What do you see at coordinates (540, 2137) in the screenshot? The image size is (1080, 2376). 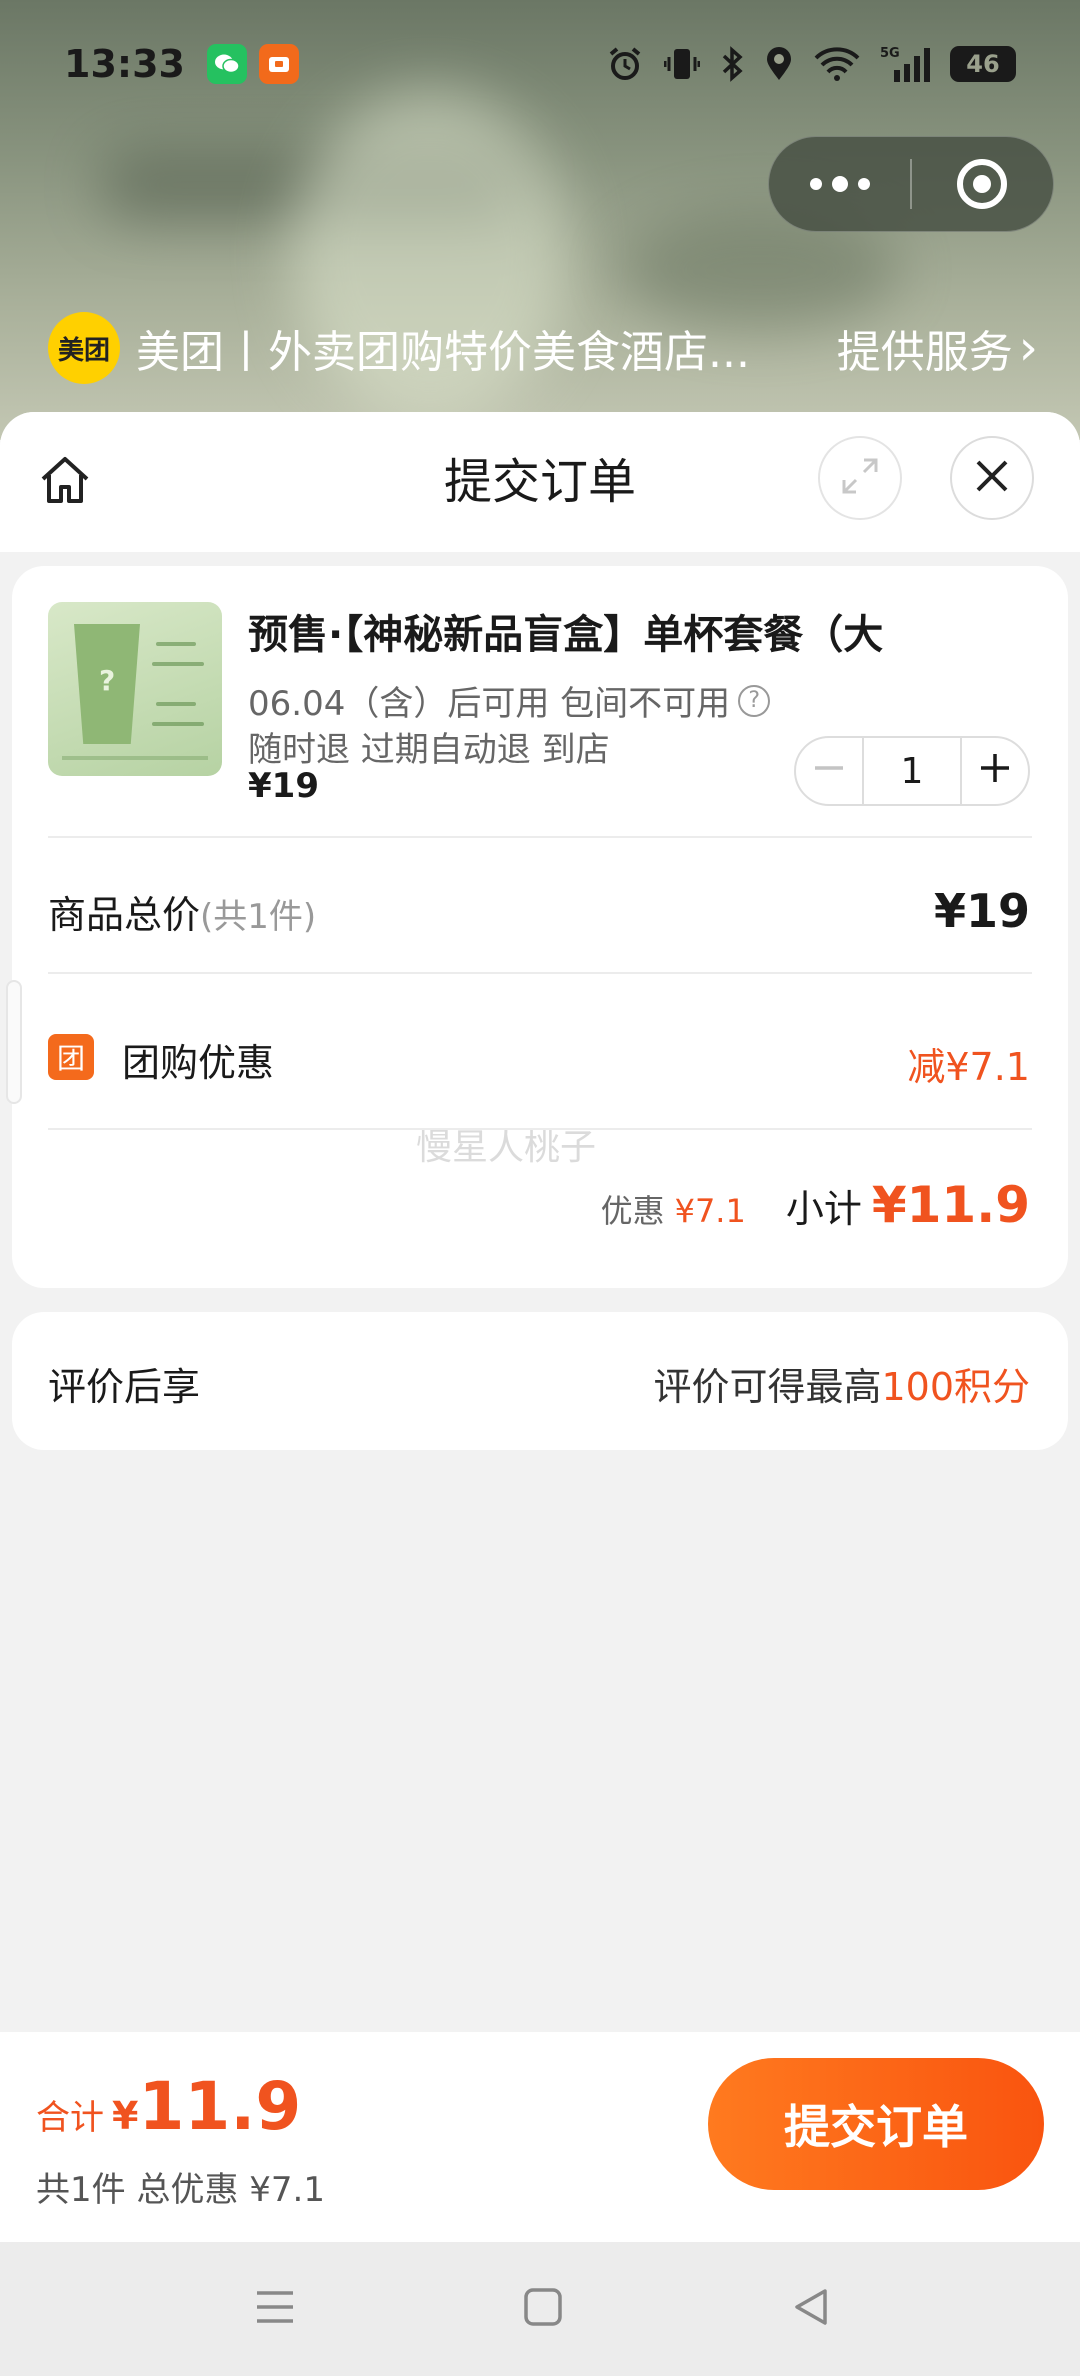 I see `checkout-bar: 合计 ¥ 11.9 共1件 总优惠 ¥7.1 提交订单` at bounding box center [540, 2137].